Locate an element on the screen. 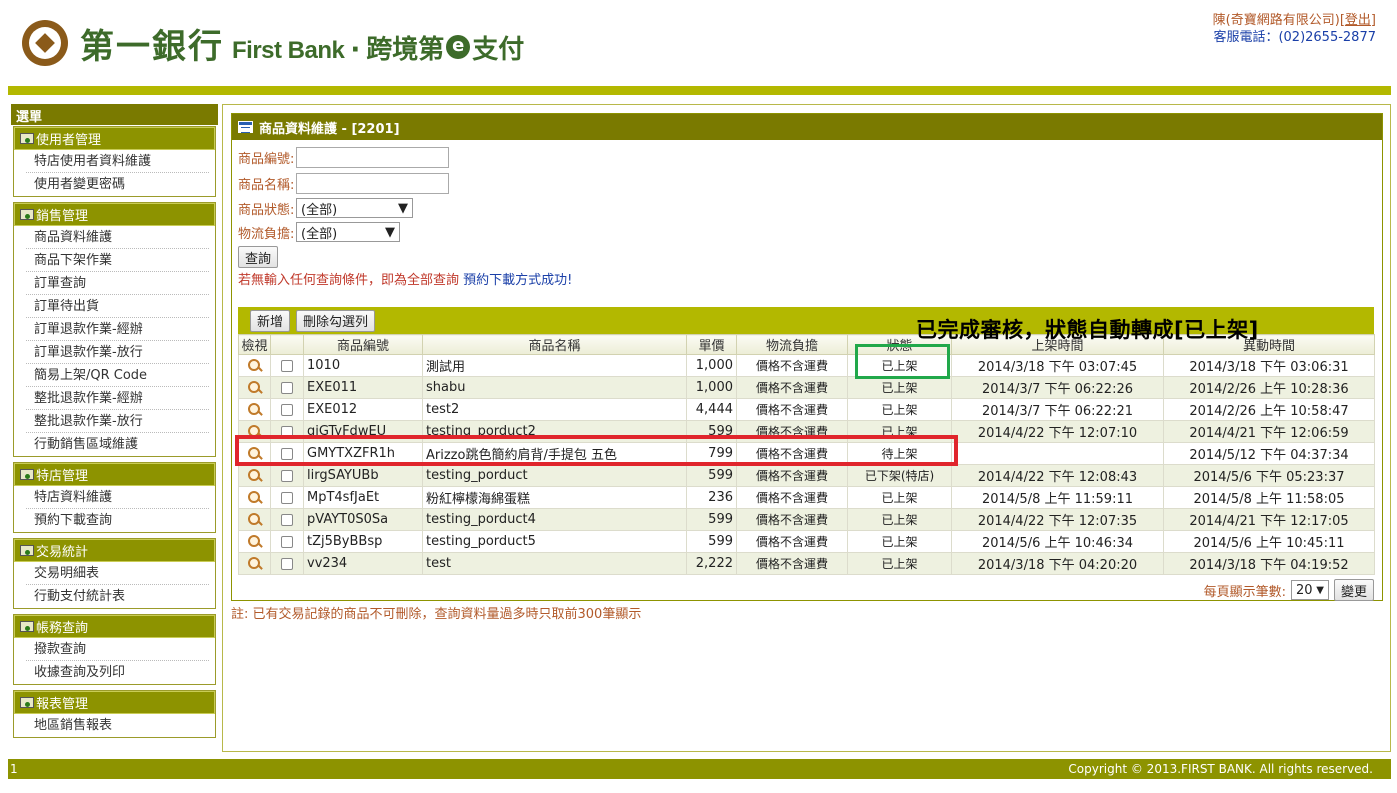 This screenshot has height=793, width=1397. sidebar-item: 訂單退款作業-放行 is located at coordinates (117, 352).